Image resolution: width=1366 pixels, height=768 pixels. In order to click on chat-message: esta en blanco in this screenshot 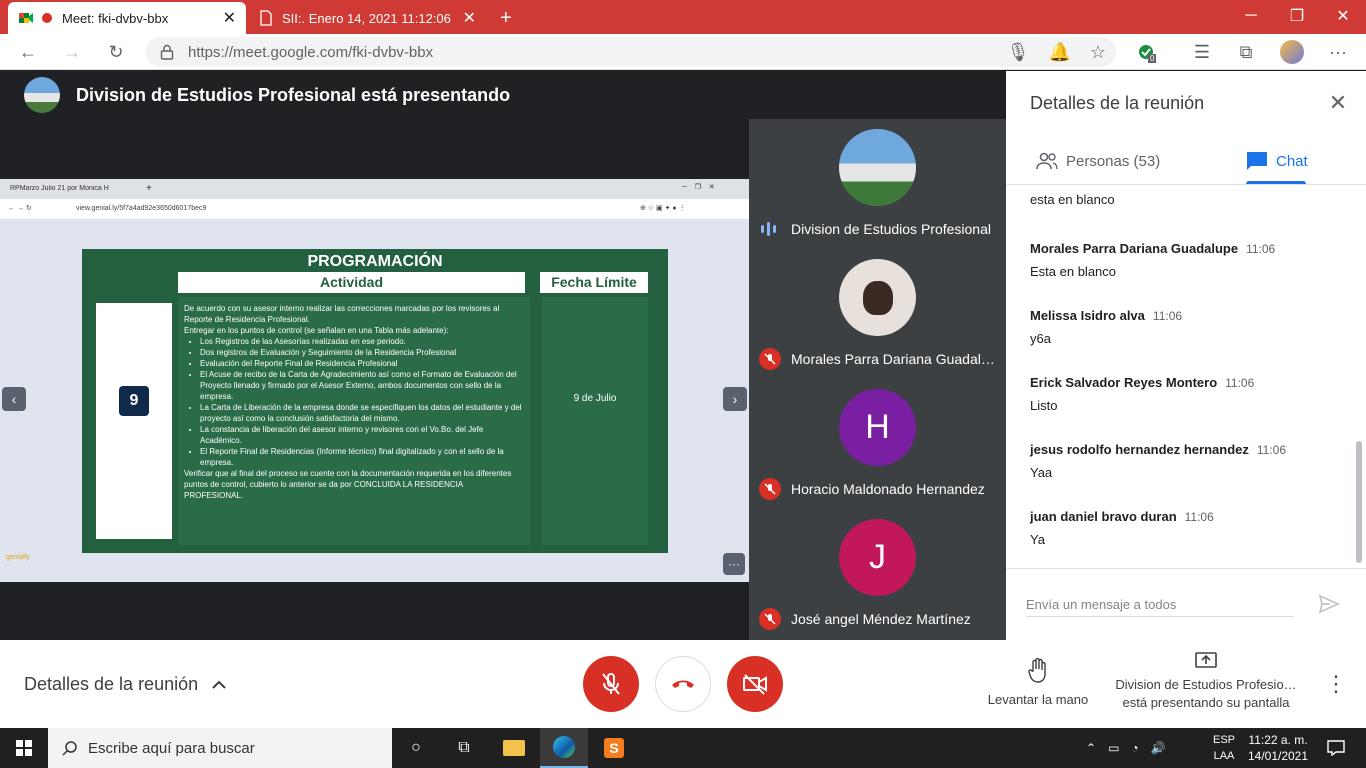, I will do `click(1190, 199)`.